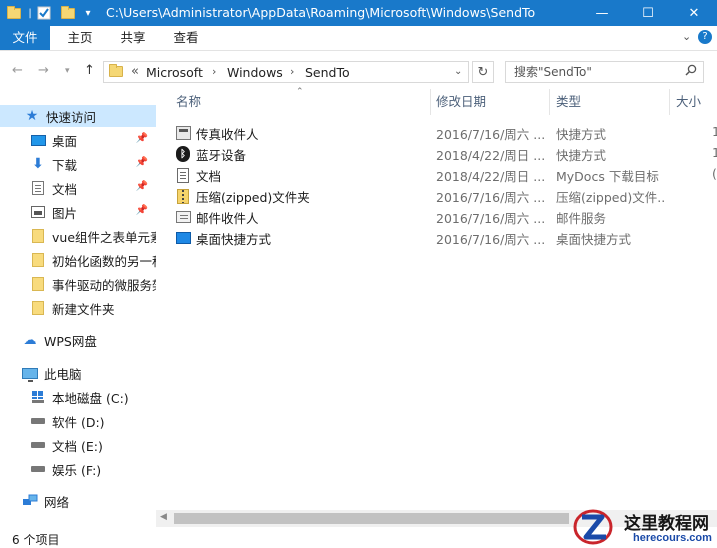  Describe the element at coordinates (67, 71) in the screenshot. I see `recent-locations-chevron-icon: ▾` at that location.